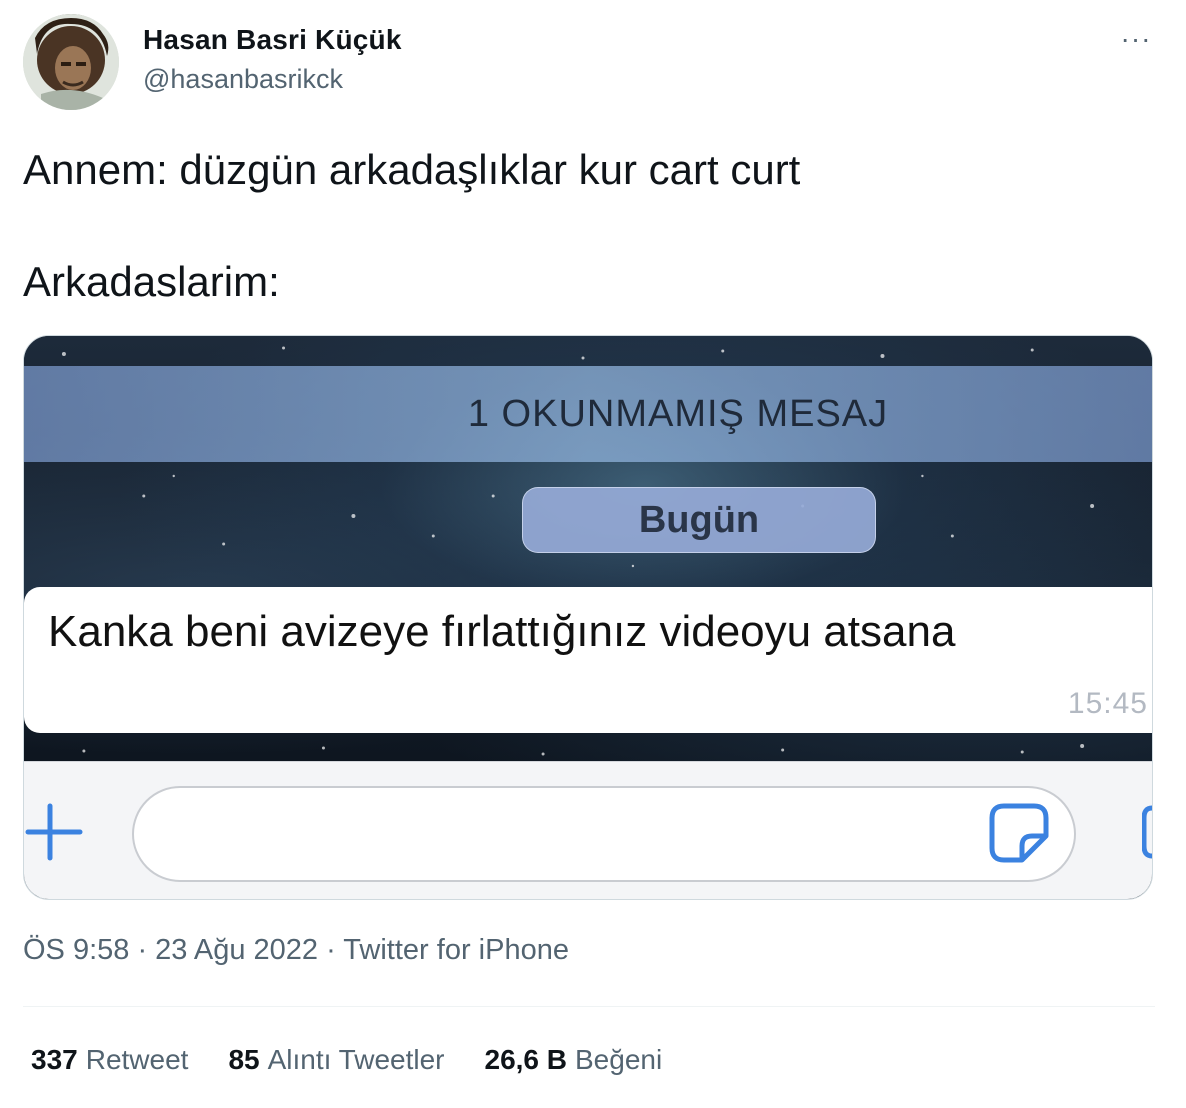 The width and height of the screenshot is (1186, 1108). I want to click on quotes-stat: 85 Alıntı Tweetler, so click(336, 1060).